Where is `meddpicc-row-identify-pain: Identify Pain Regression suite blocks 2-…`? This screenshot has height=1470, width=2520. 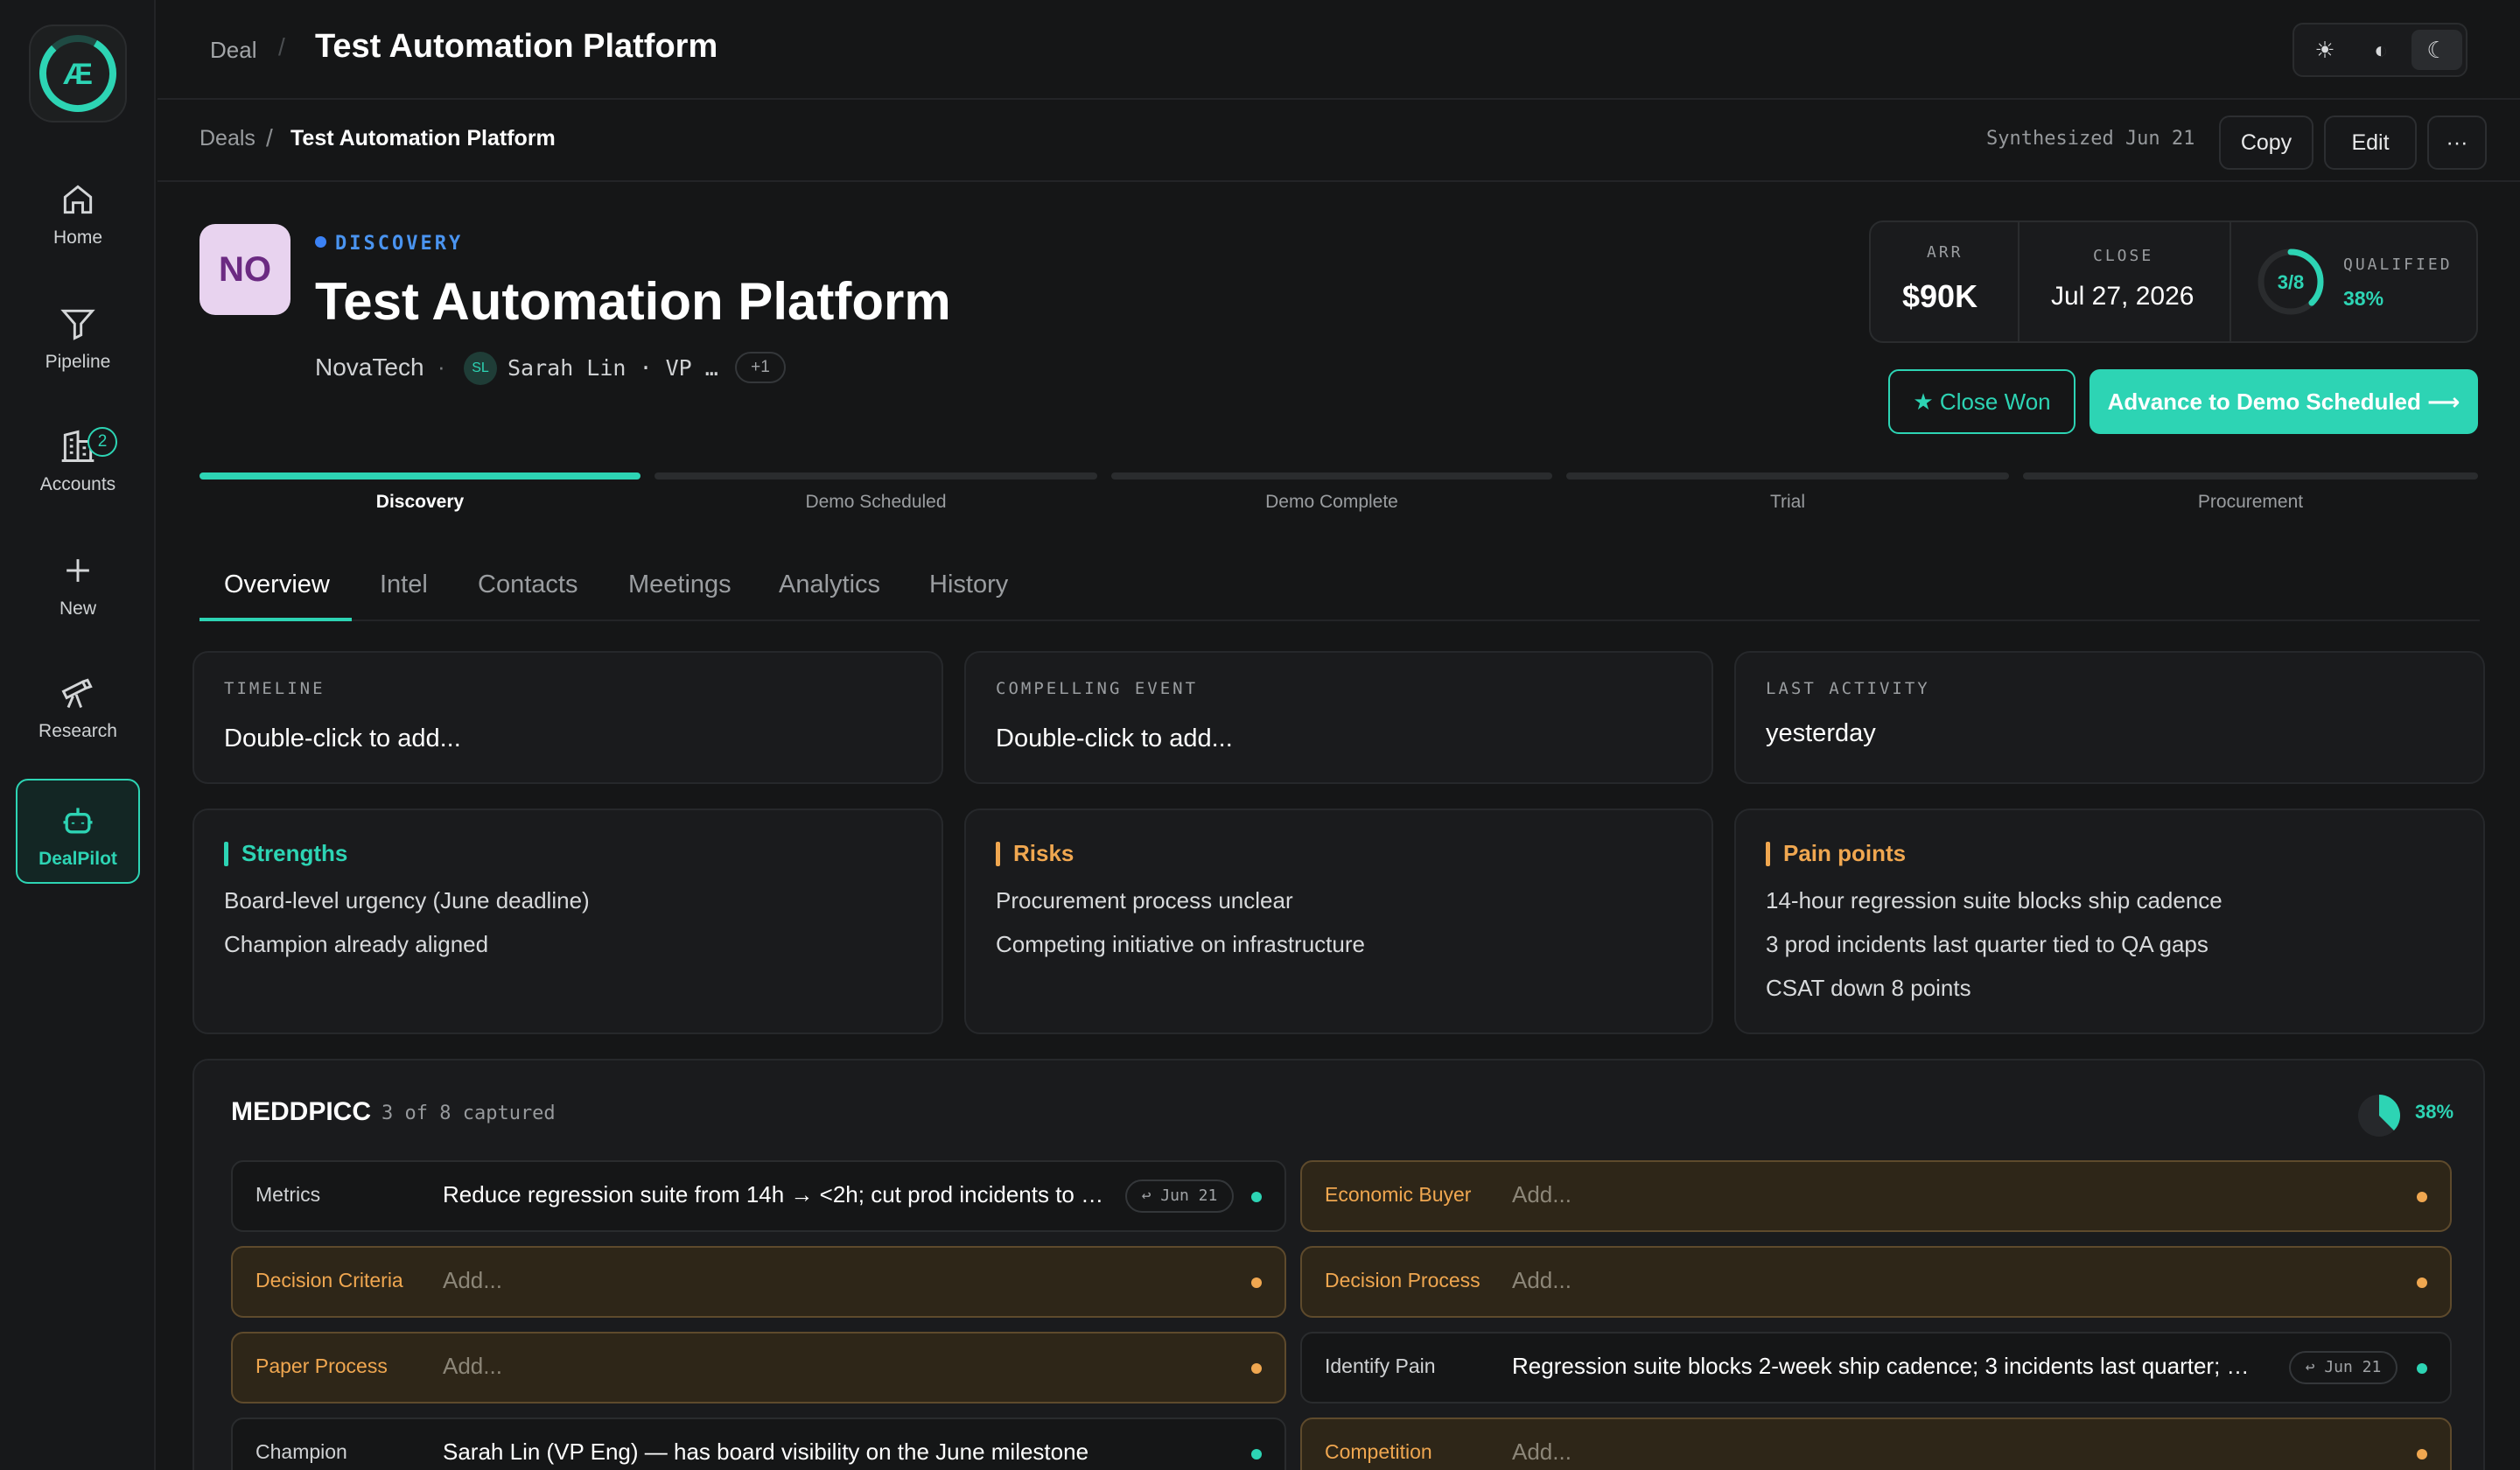
meddpicc-row-identify-pain: Identify Pain Regression suite blocks 2-… is located at coordinates (1876, 1368).